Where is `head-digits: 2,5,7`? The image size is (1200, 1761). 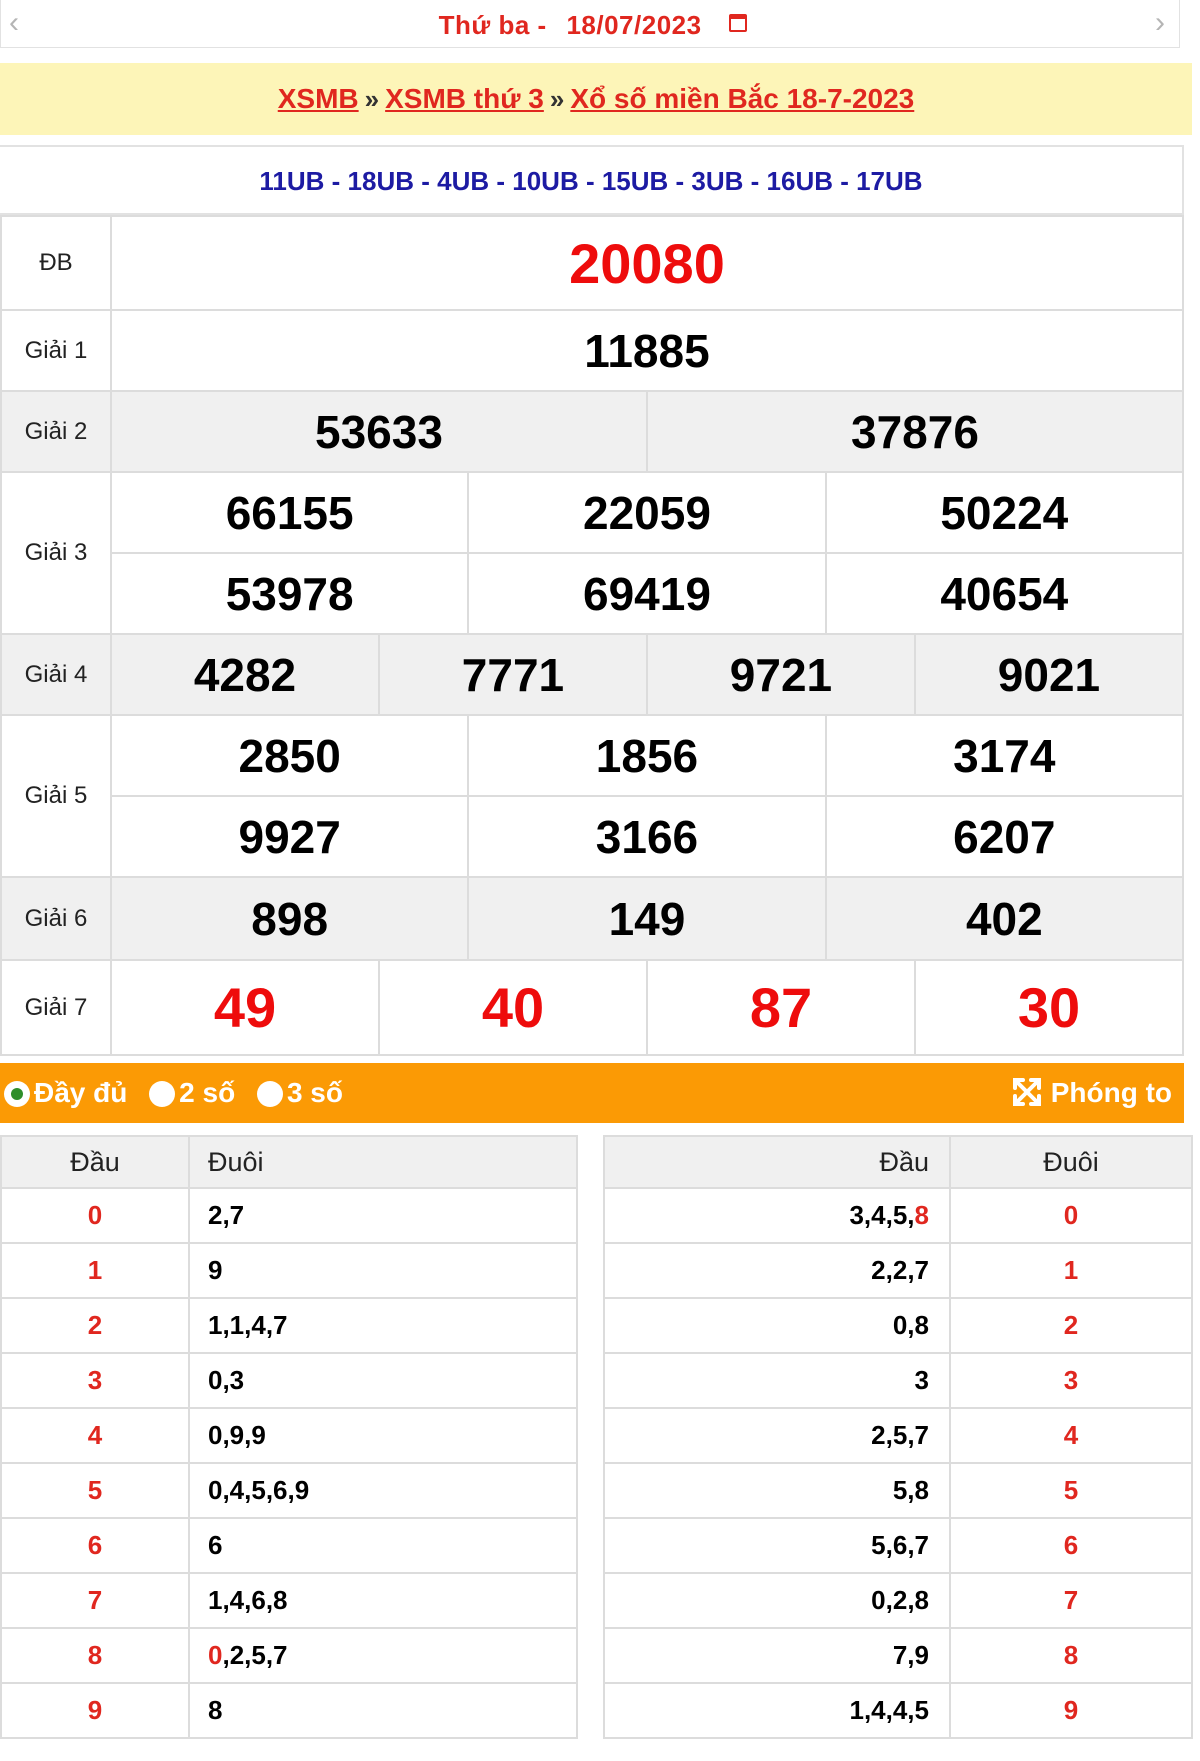
head-digits: 2,5,7 is located at coordinates (777, 1435).